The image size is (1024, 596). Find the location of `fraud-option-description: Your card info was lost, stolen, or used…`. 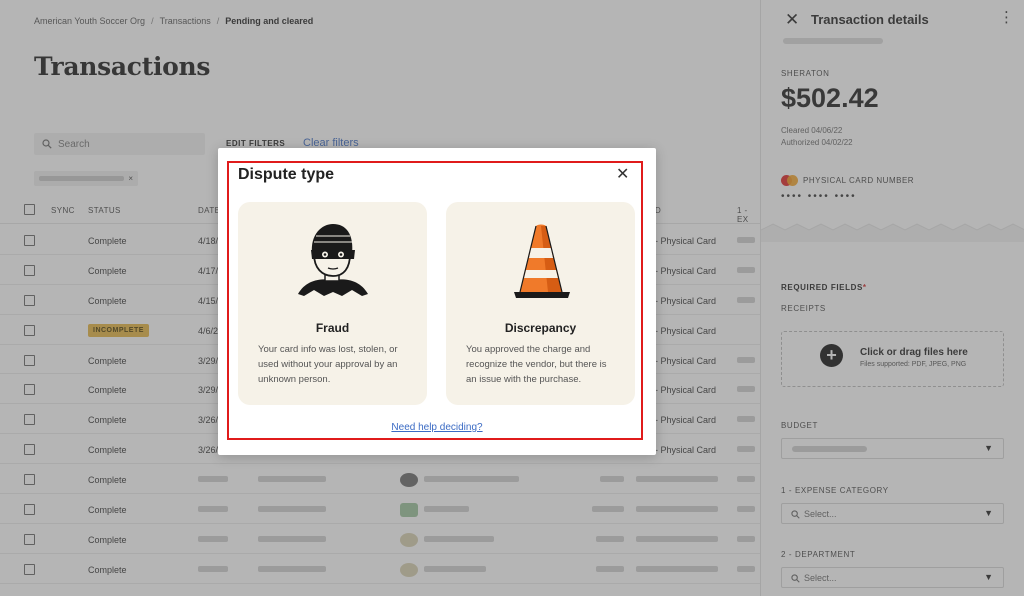

fraud-option-description: Your card info was lost, stolen, or used… is located at coordinates (328, 364).